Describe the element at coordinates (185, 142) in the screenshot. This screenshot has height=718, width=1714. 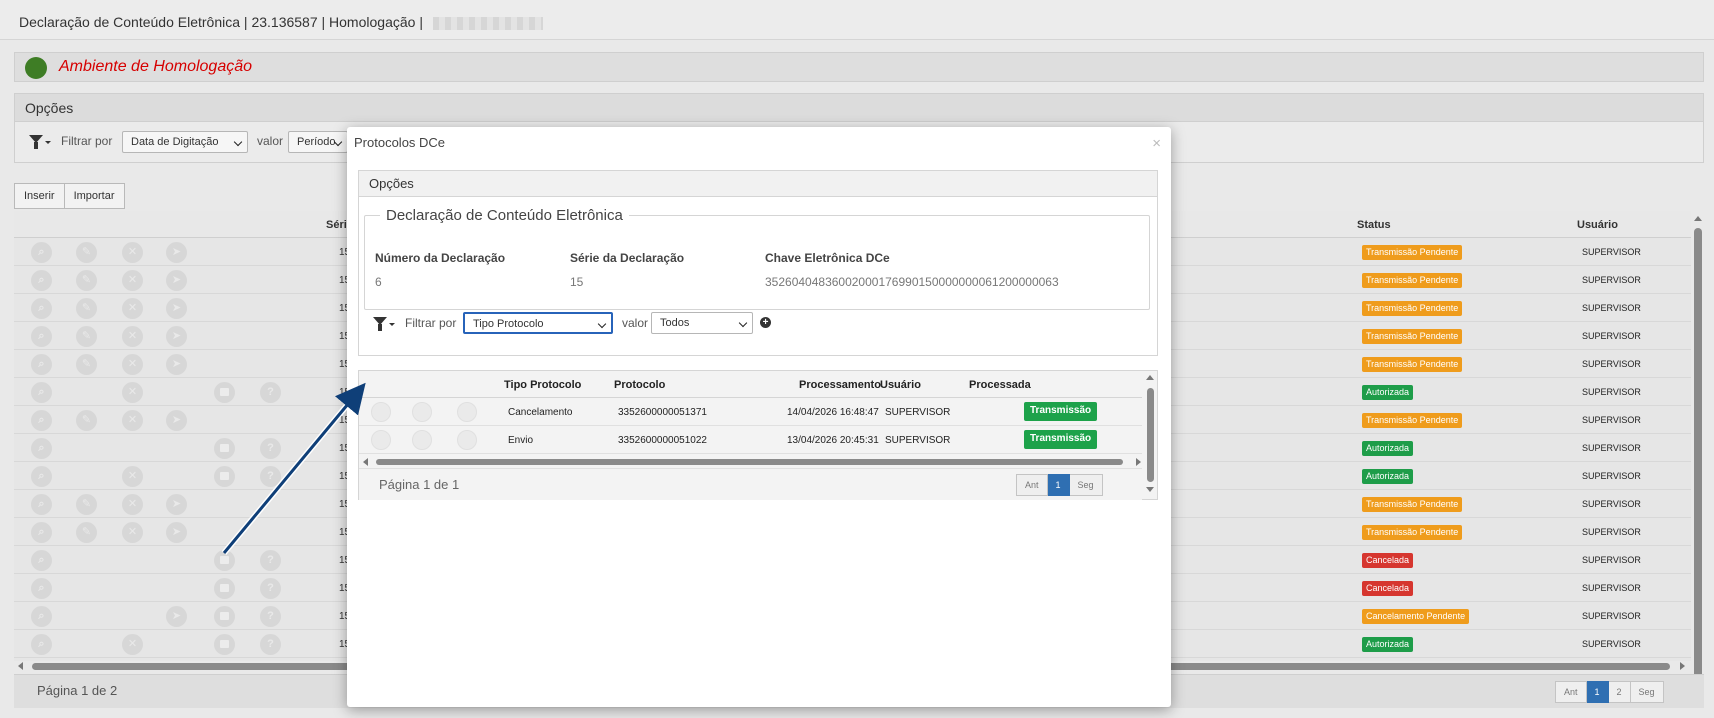
I see `filter-select: Data de Digitação` at that location.